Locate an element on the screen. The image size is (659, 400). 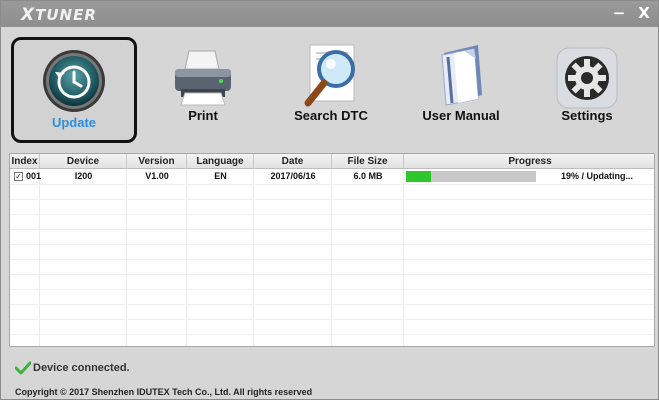
magnifier-icon is located at coordinates (331, 78).